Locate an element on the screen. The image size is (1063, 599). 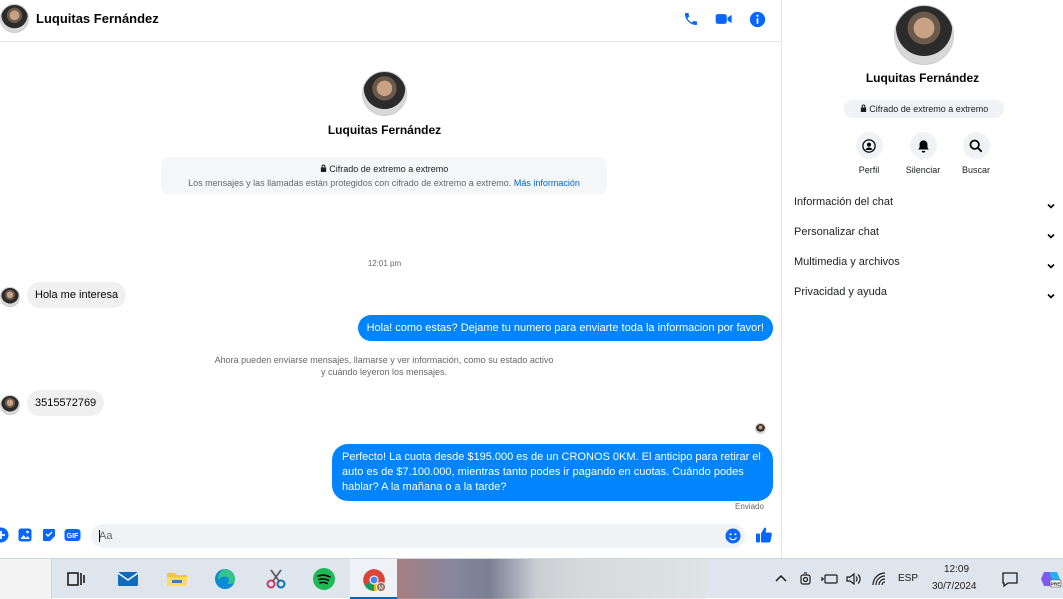
message-input-wrapper is located at coordinates (418, 536).